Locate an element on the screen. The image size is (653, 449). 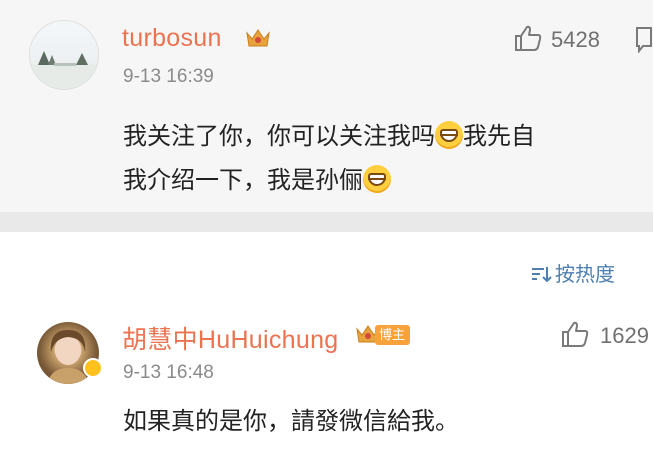
sort-label: 按热度 is located at coordinates (585, 275).